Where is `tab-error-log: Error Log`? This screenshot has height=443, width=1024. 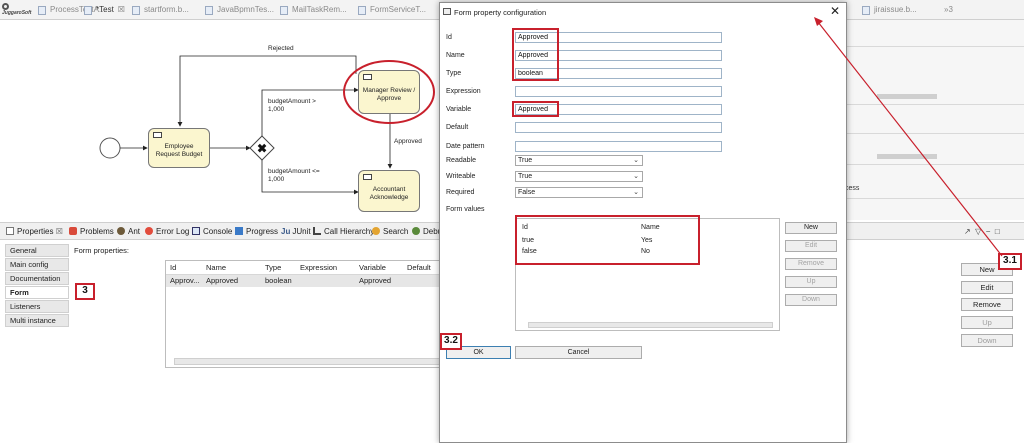
tab-error-log: Error Log is located at coordinates (167, 232).